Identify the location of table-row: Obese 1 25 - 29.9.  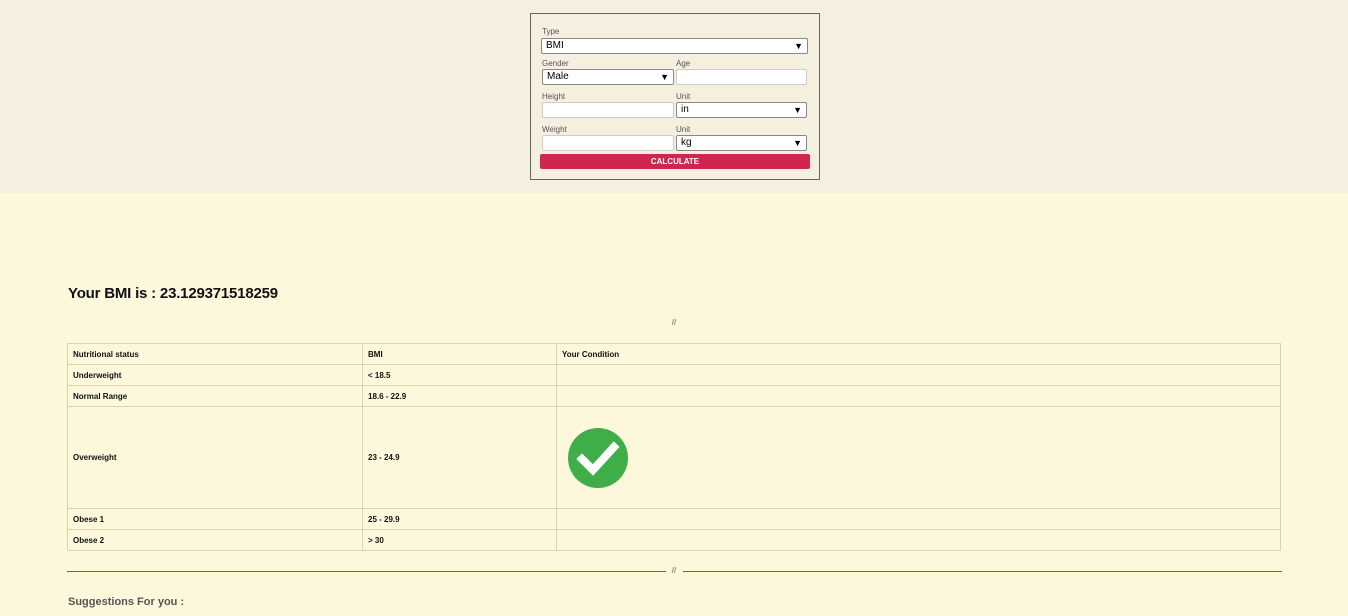
(674, 519).